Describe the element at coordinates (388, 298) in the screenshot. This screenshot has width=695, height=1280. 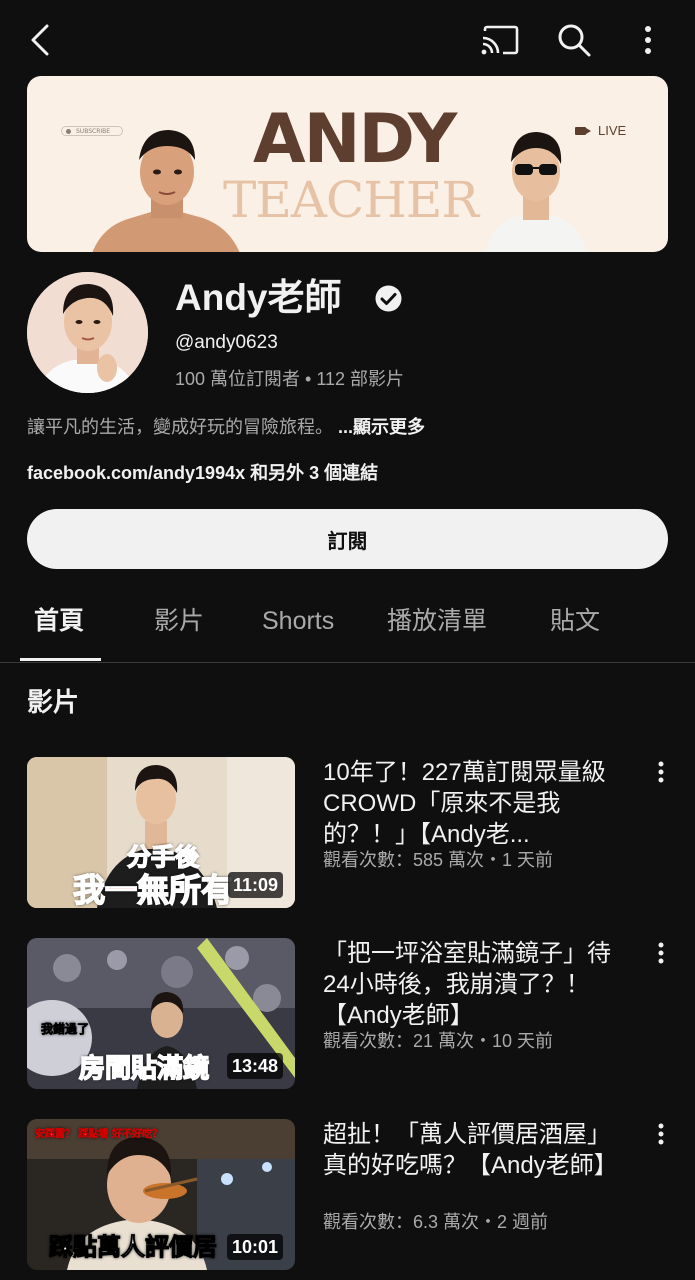
I see `verified-icon` at that location.